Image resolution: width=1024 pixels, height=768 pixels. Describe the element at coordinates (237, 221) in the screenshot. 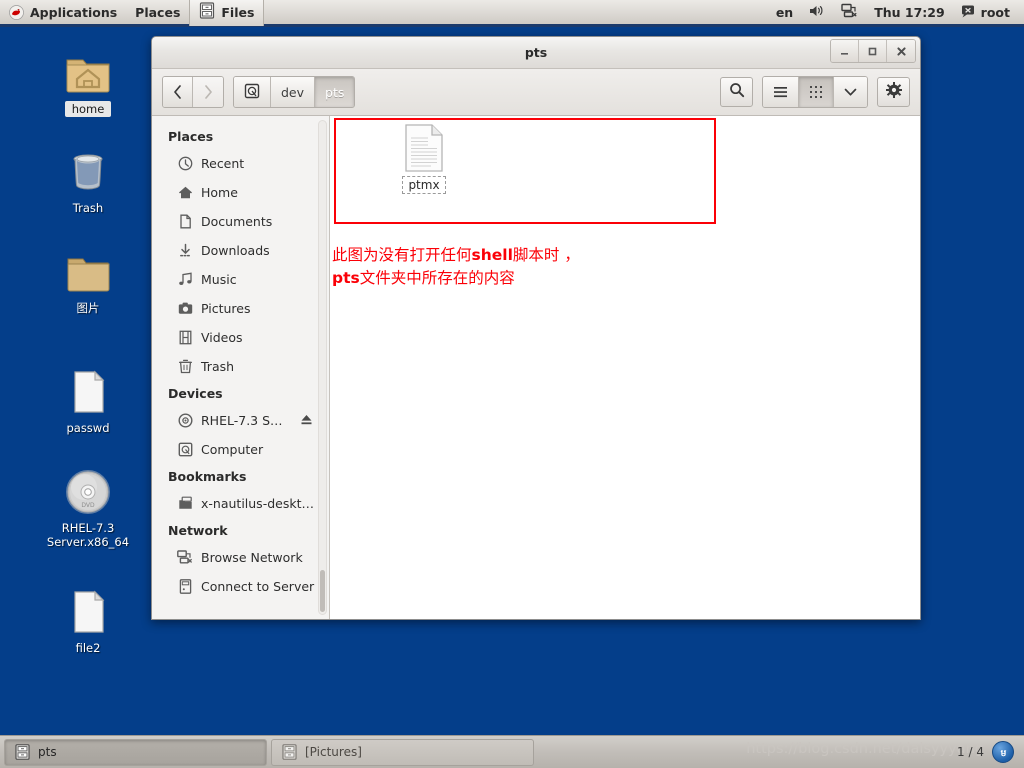

I see `sidebar-item-label: Documents` at that location.